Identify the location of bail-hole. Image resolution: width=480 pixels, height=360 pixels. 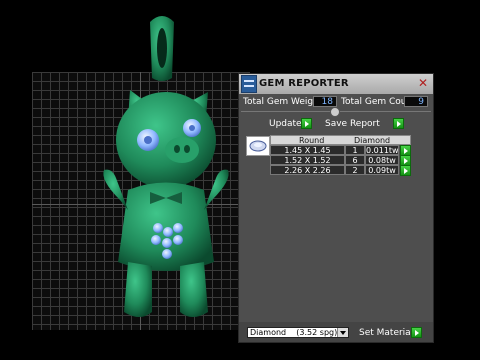
(162, 48).